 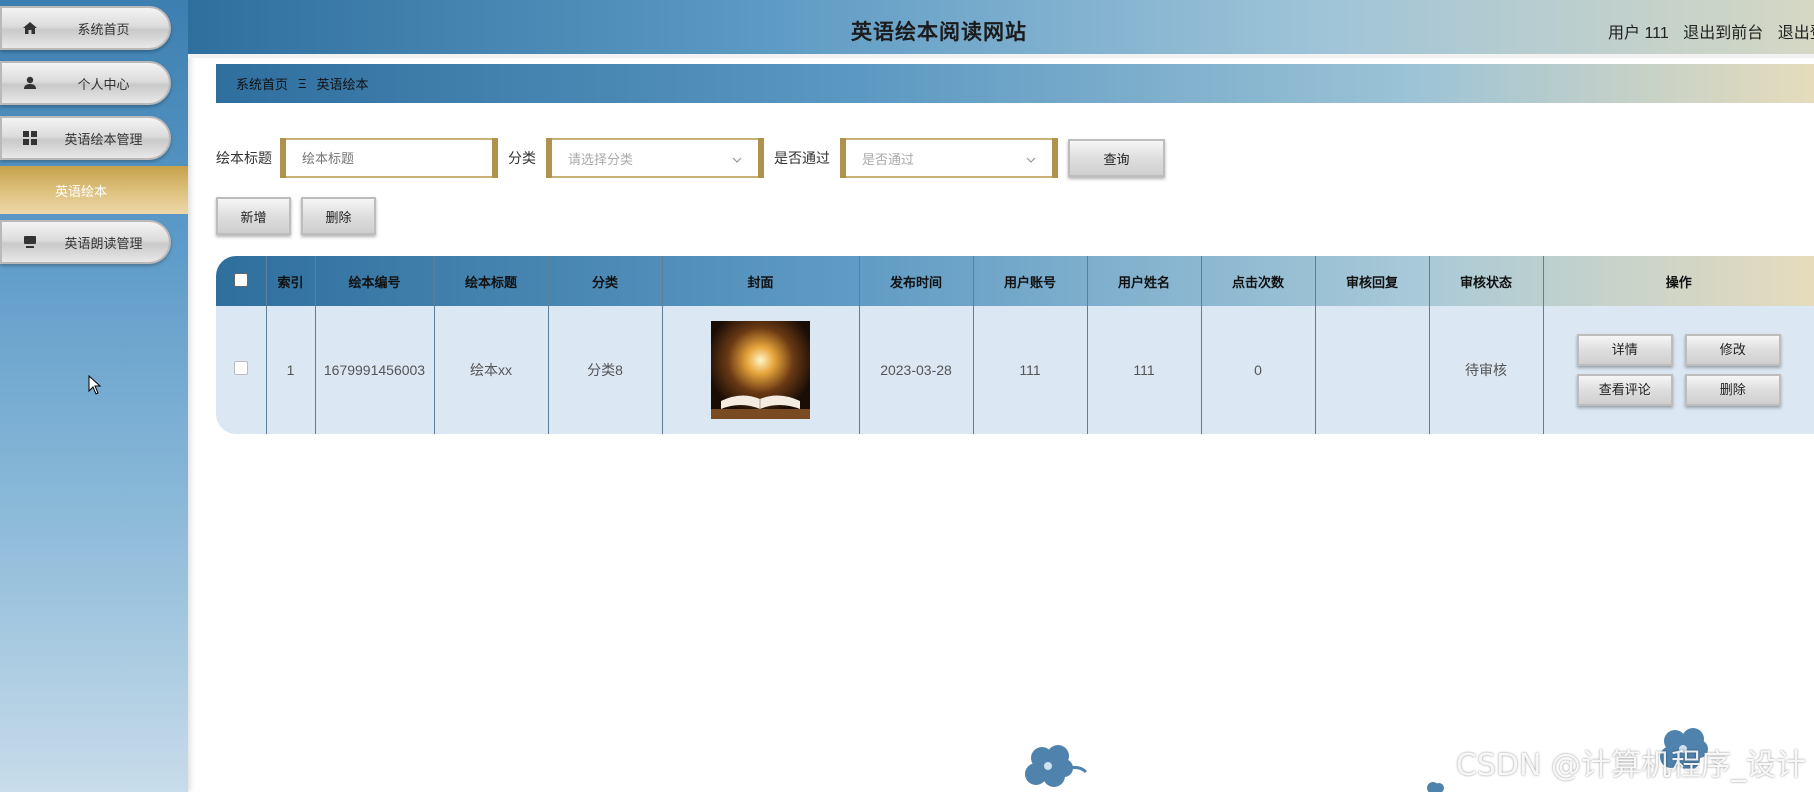 What do you see at coordinates (601, 159) in the screenshot?
I see `category-placeholder: 请选择分类` at bounding box center [601, 159].